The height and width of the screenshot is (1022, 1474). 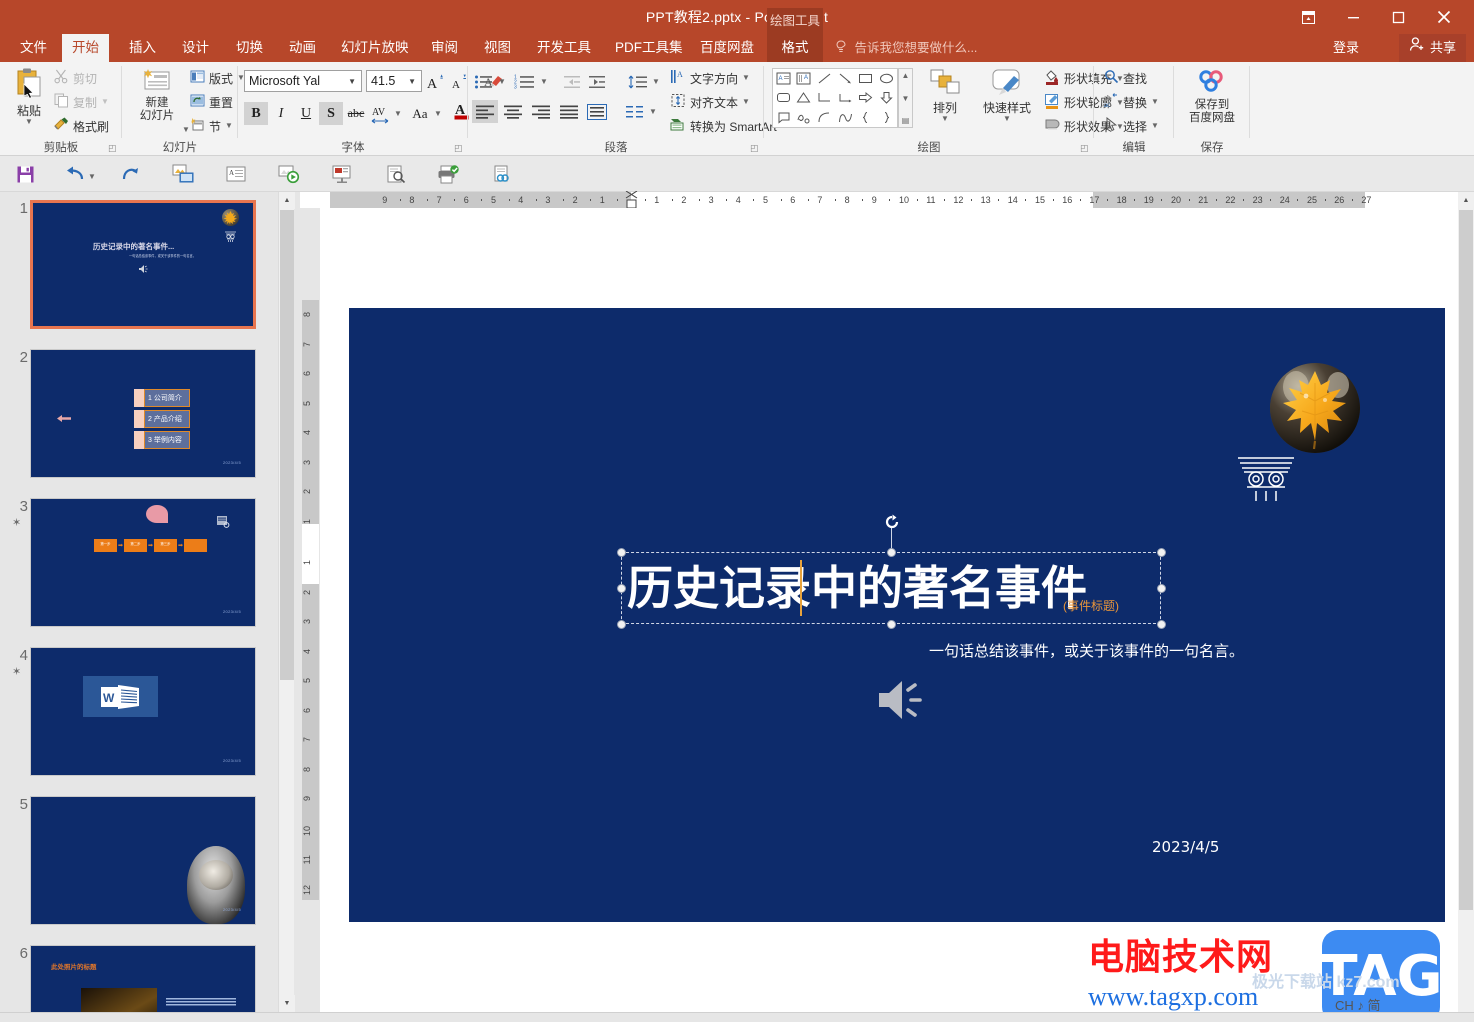 What do you see at coordinates (710, 102) in the screenshot?
I see `align-text-button: 对齐文本 ▼` at bounding box center [710, 102].